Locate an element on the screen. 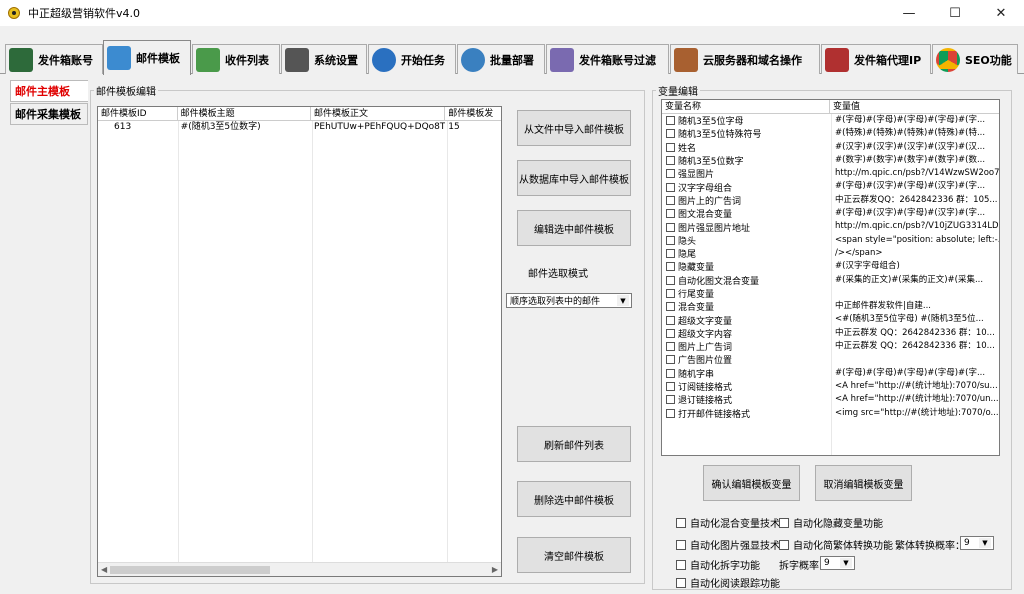 The image size is (1024, 594). tab-seo: SEO功能 is located at coordinates (975, 59).